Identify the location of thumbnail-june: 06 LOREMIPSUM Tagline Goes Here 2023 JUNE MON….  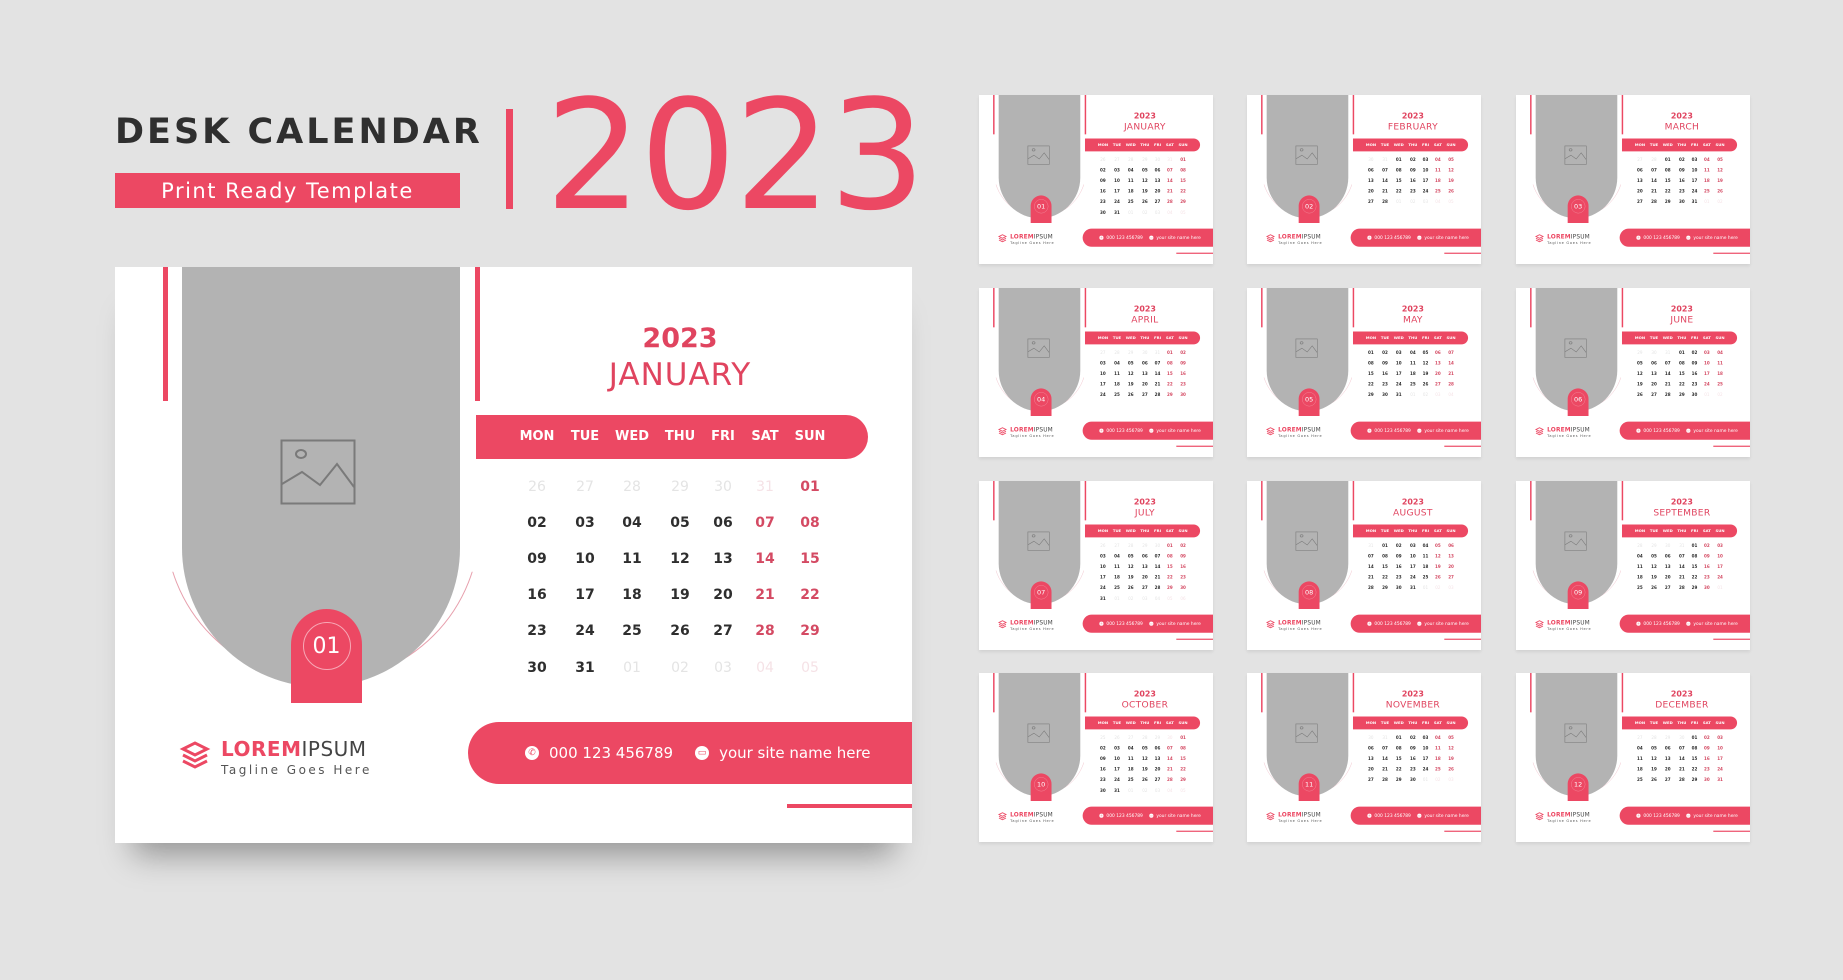
(1633, 372).